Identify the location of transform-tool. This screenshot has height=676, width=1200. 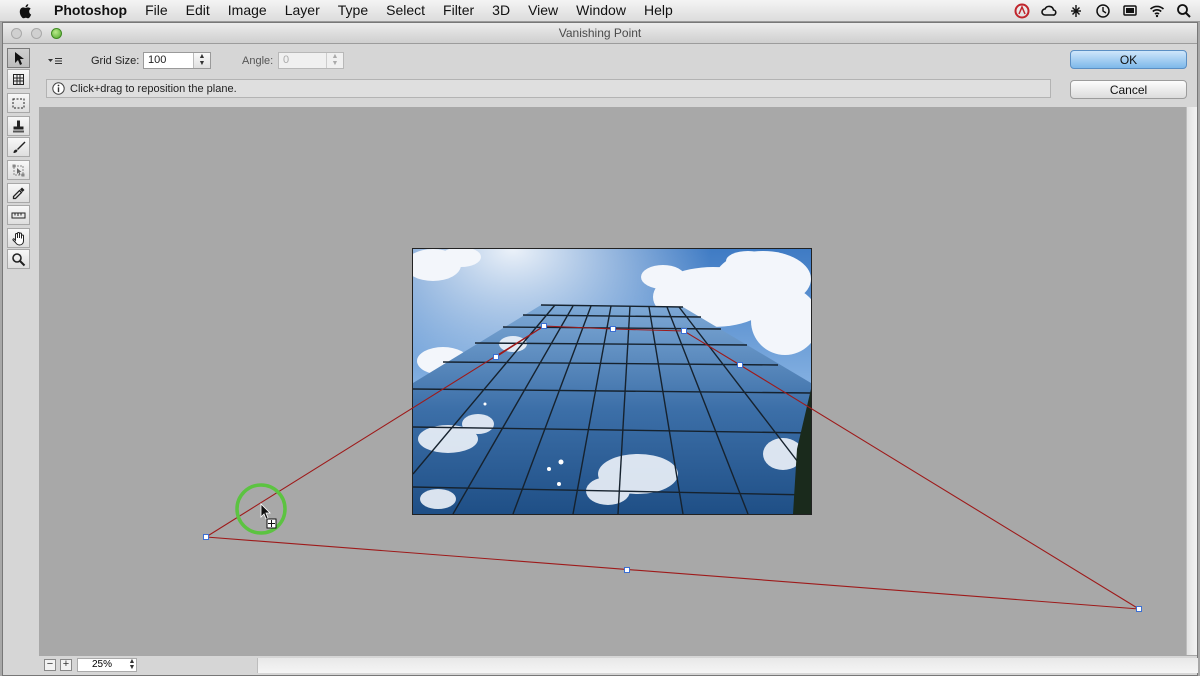
(18, 170).